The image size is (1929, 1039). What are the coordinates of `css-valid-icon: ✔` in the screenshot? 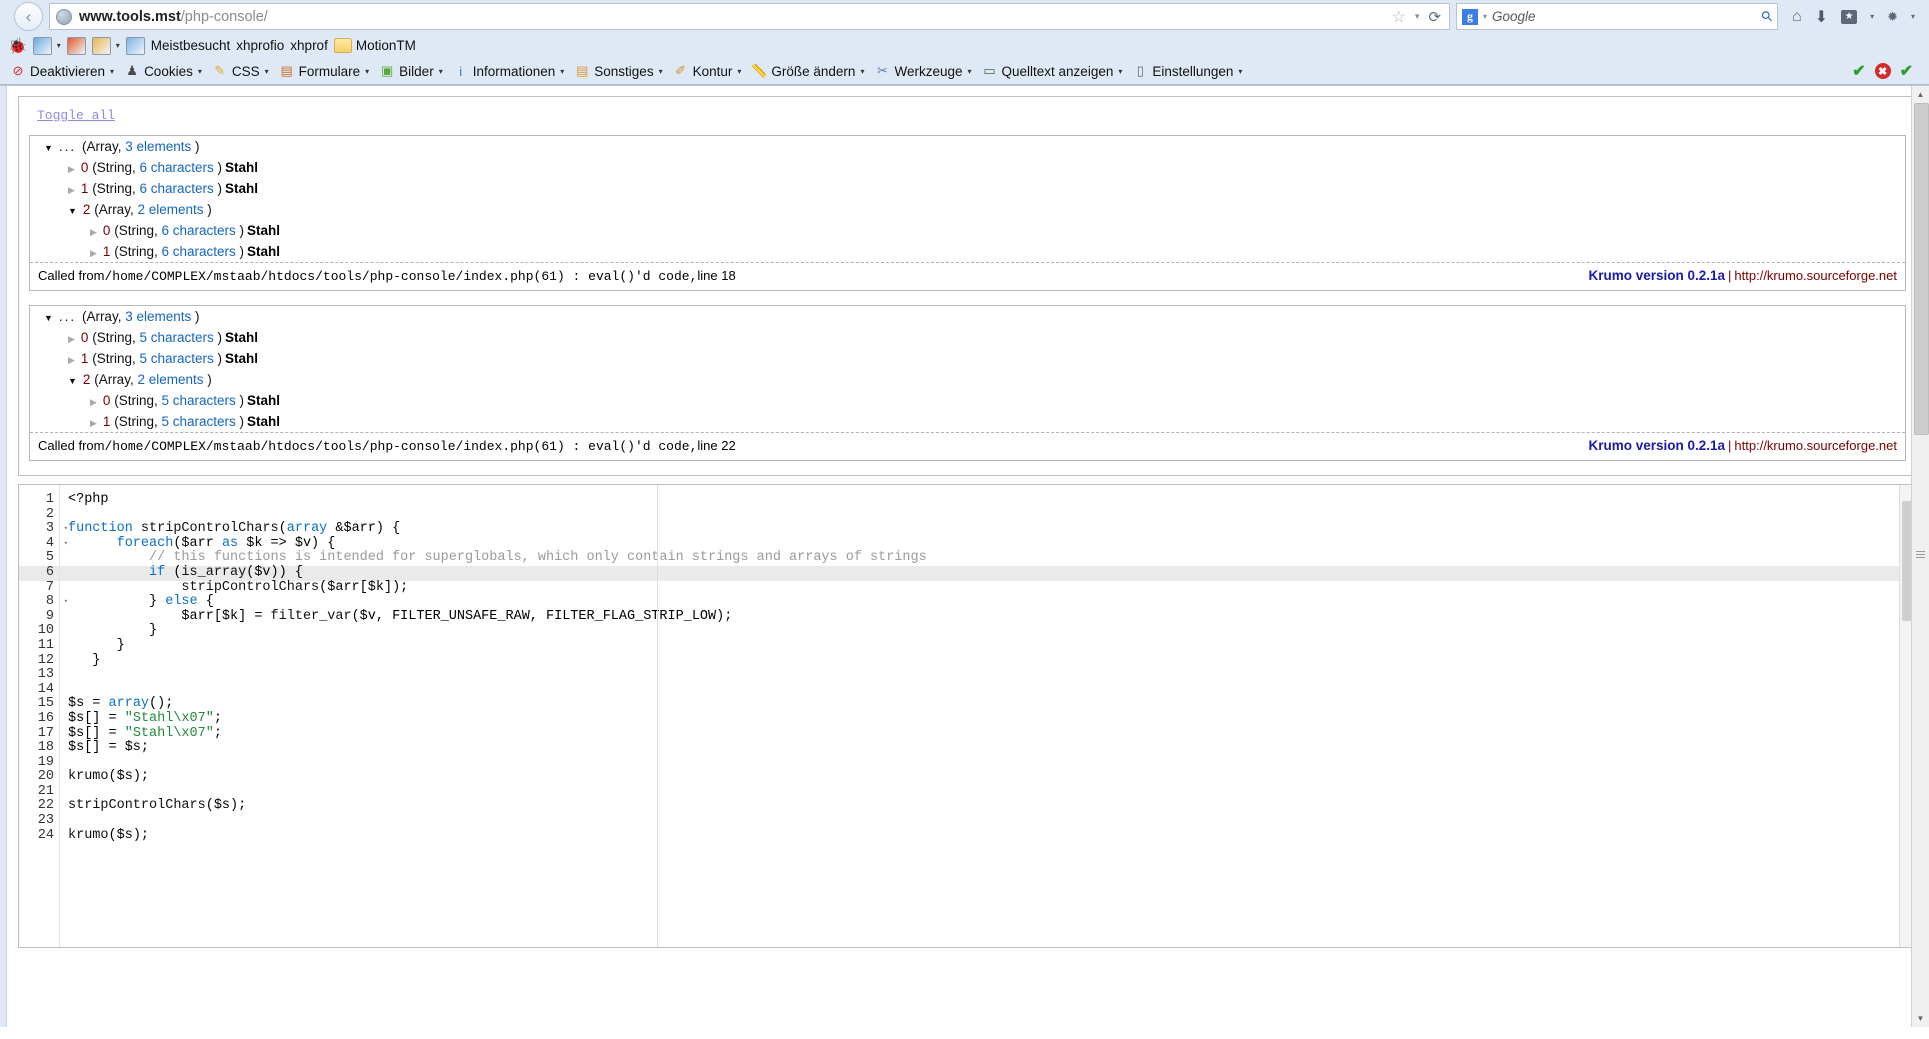 It's located at (1906, 71).